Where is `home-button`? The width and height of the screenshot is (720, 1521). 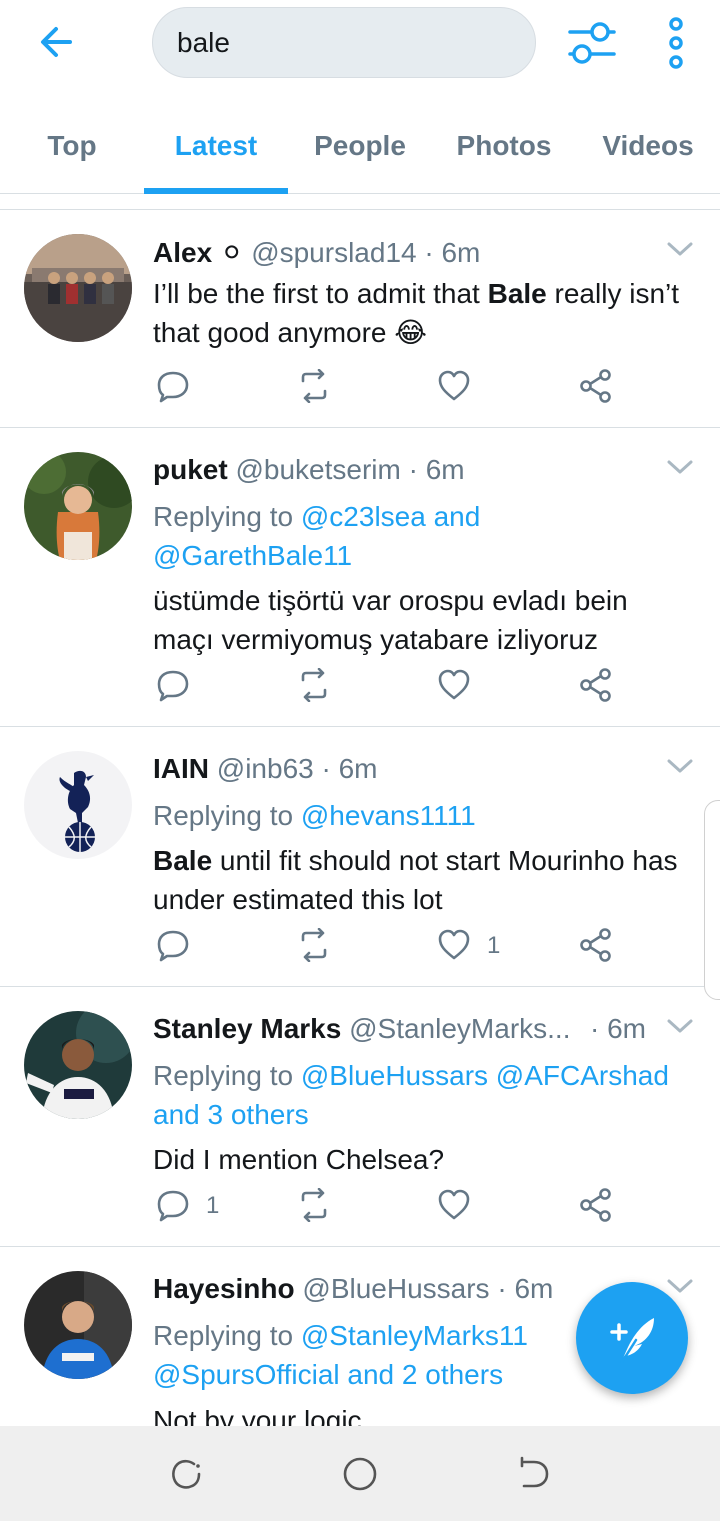
home-button is located at coordinates (360, 1474).